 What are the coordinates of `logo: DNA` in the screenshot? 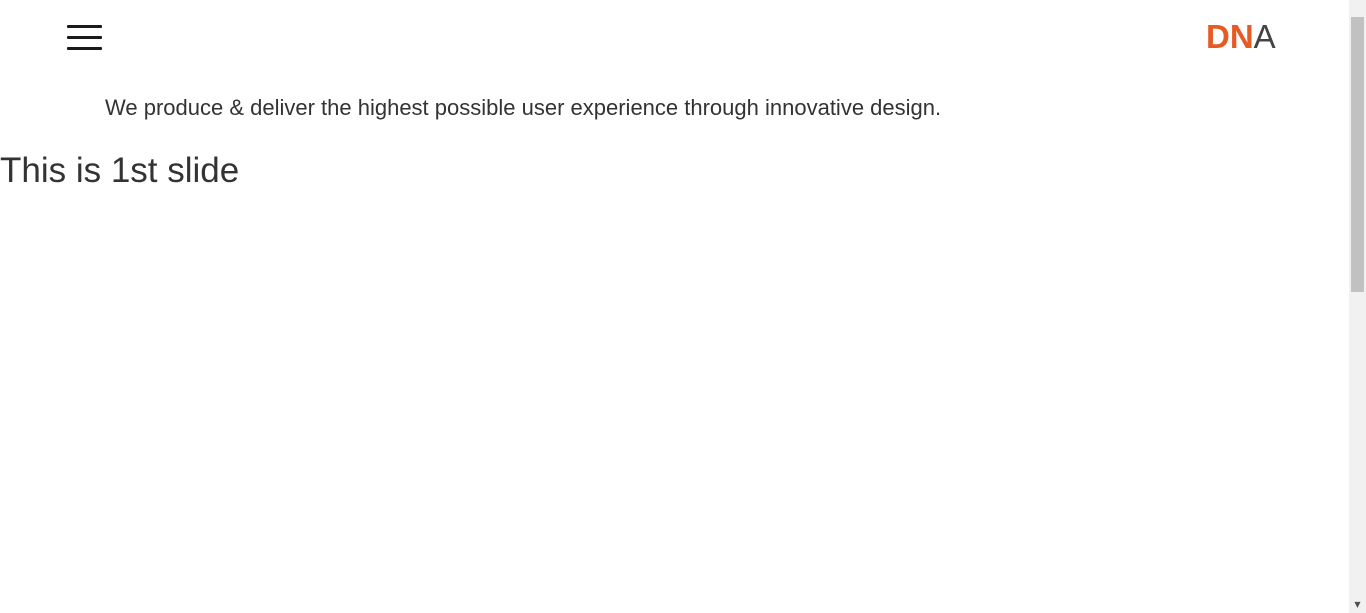 It's located at (1241, 37).